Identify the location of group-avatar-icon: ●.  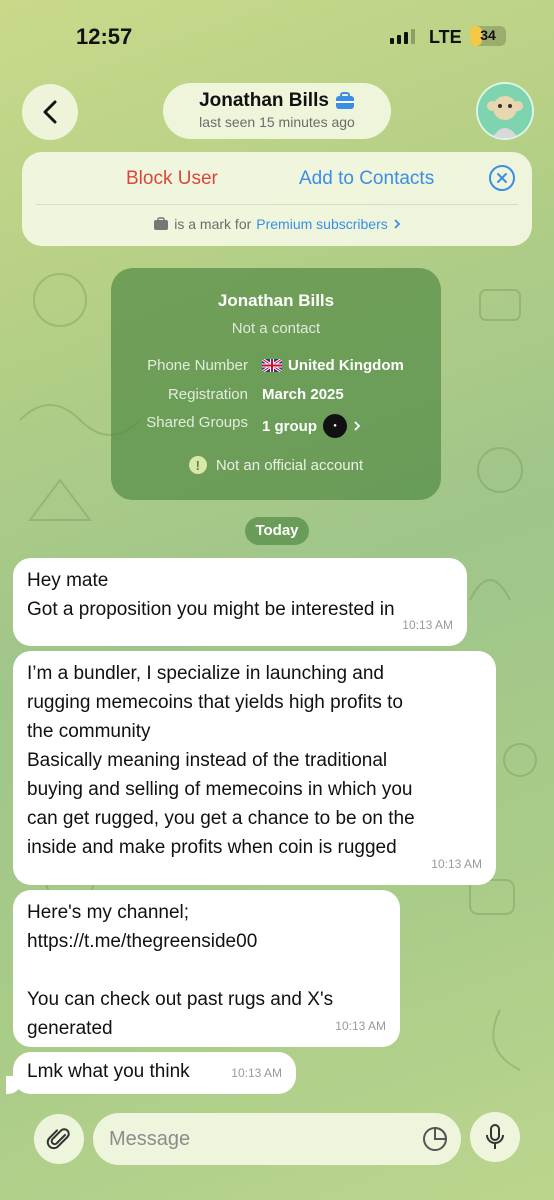
(335, 426).